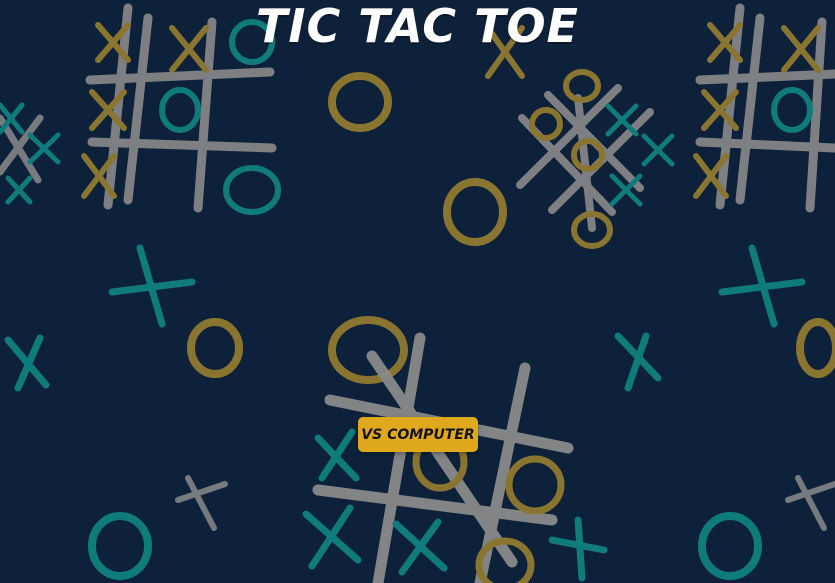  What do you see at coordinates (418, 434) in the screenshot?
I see `vs-computer-button: VS COMPUTER` at bounding box center [418, 434].